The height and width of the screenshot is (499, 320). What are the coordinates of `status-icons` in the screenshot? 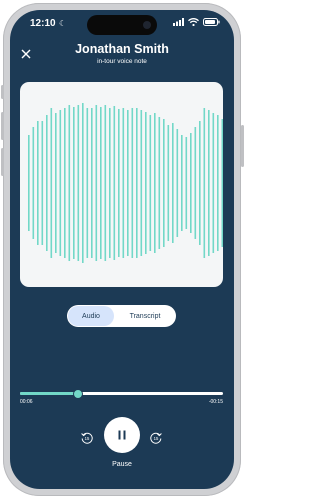 It's located at (196, 22).